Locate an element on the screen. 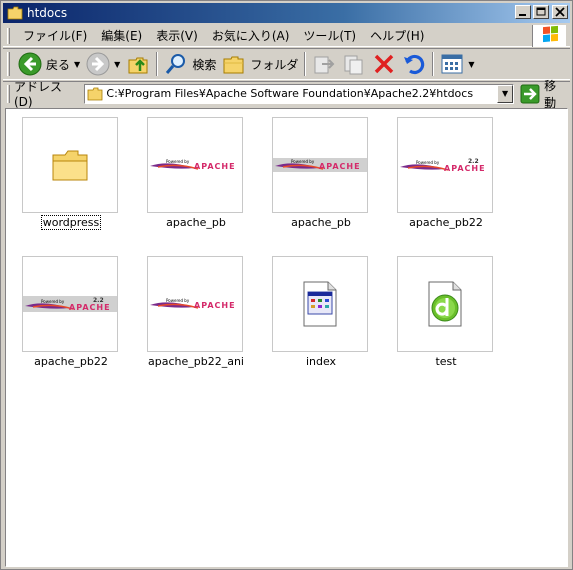 The width and height of the screenshot is (573, 570). undo-icon is located at coordinates (414, 64).